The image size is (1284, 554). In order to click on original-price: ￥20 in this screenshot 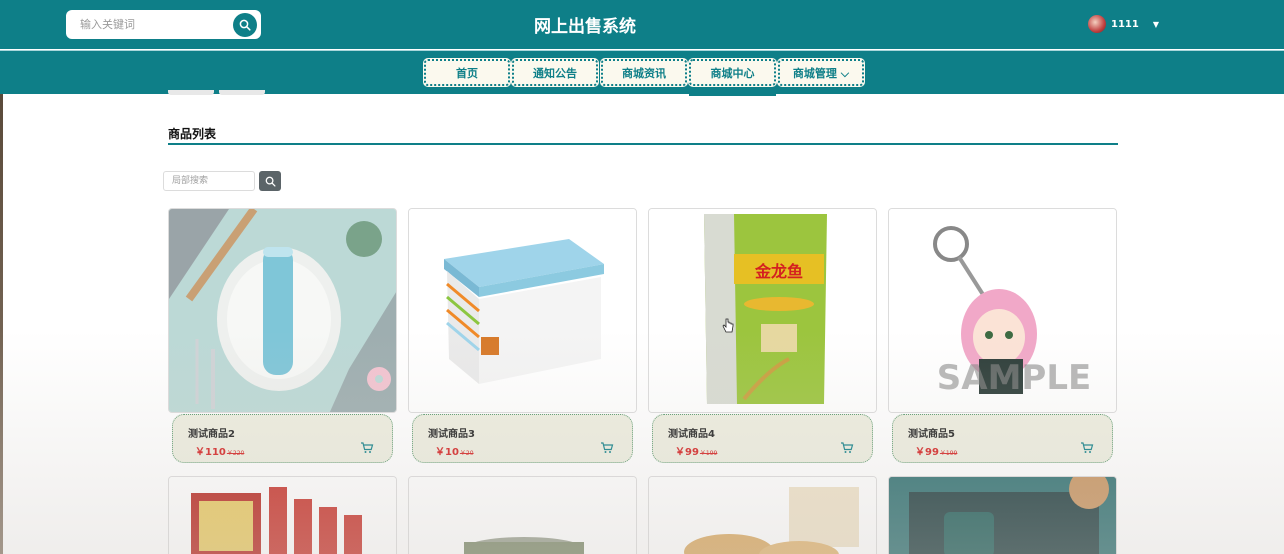, I will do `click(466, 453)`.